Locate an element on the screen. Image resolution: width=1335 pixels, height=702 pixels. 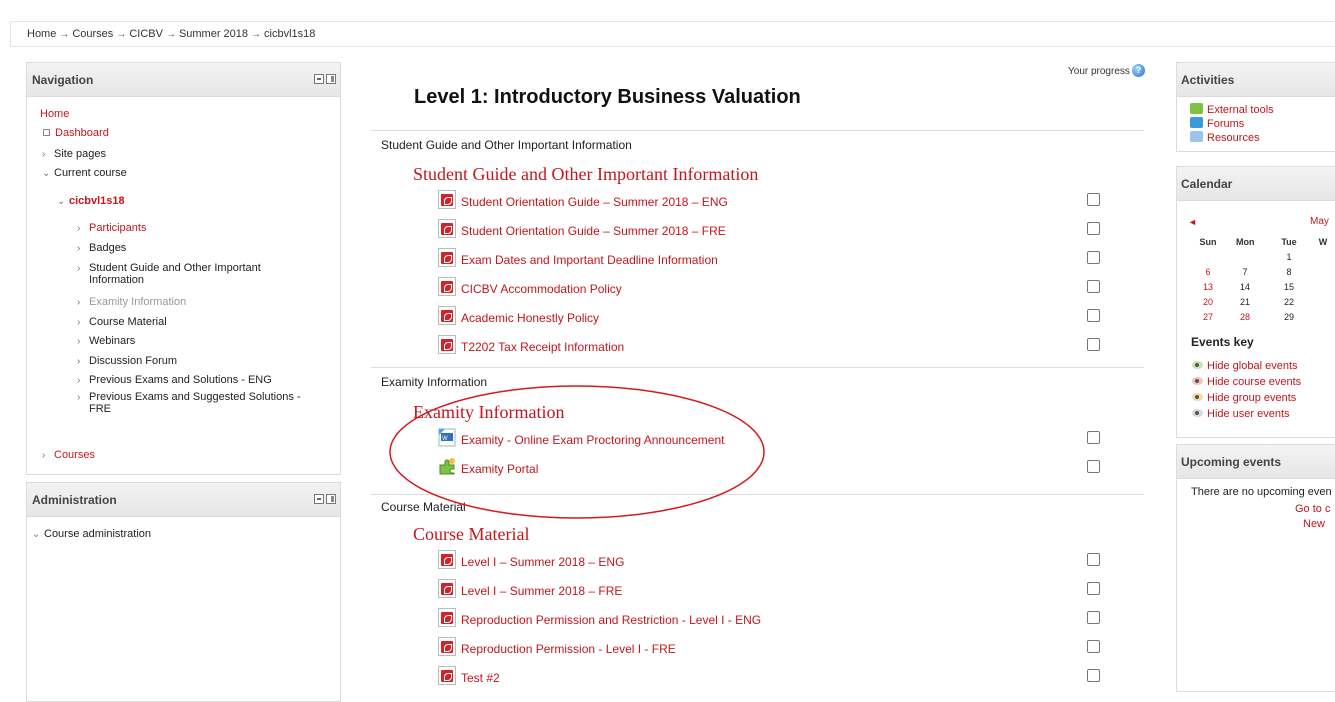
calendar-day: 15 is located at coordinates (1289, 287).